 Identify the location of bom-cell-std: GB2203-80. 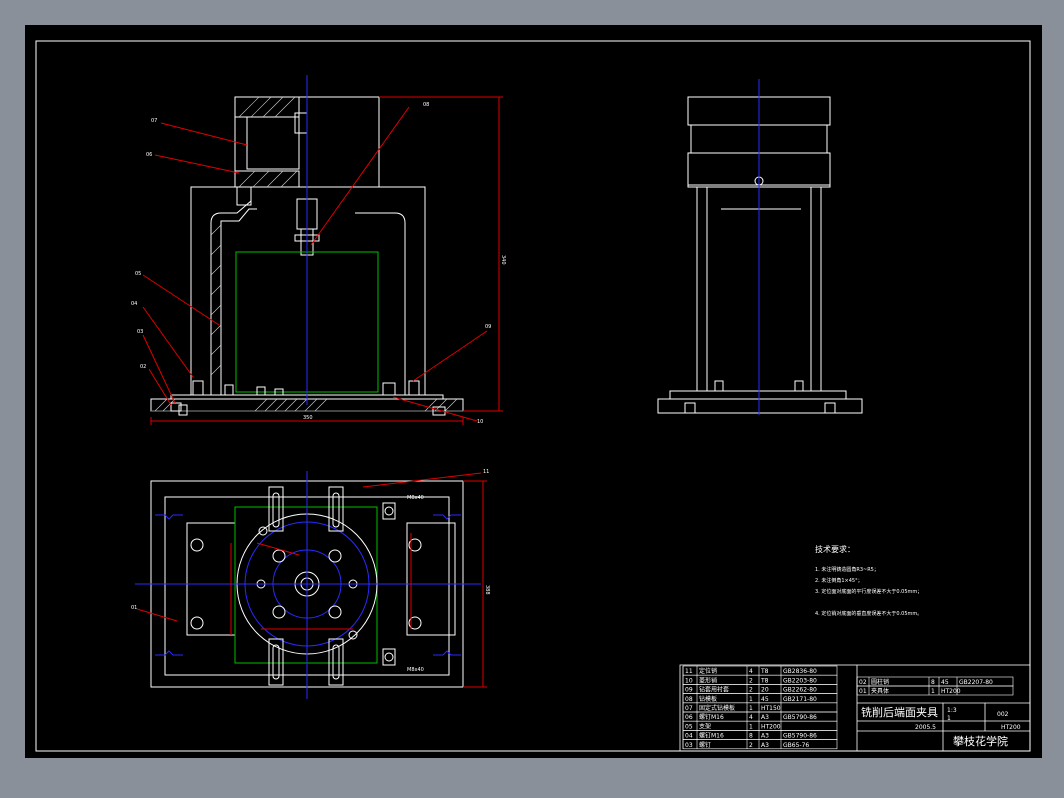
(800, 680).